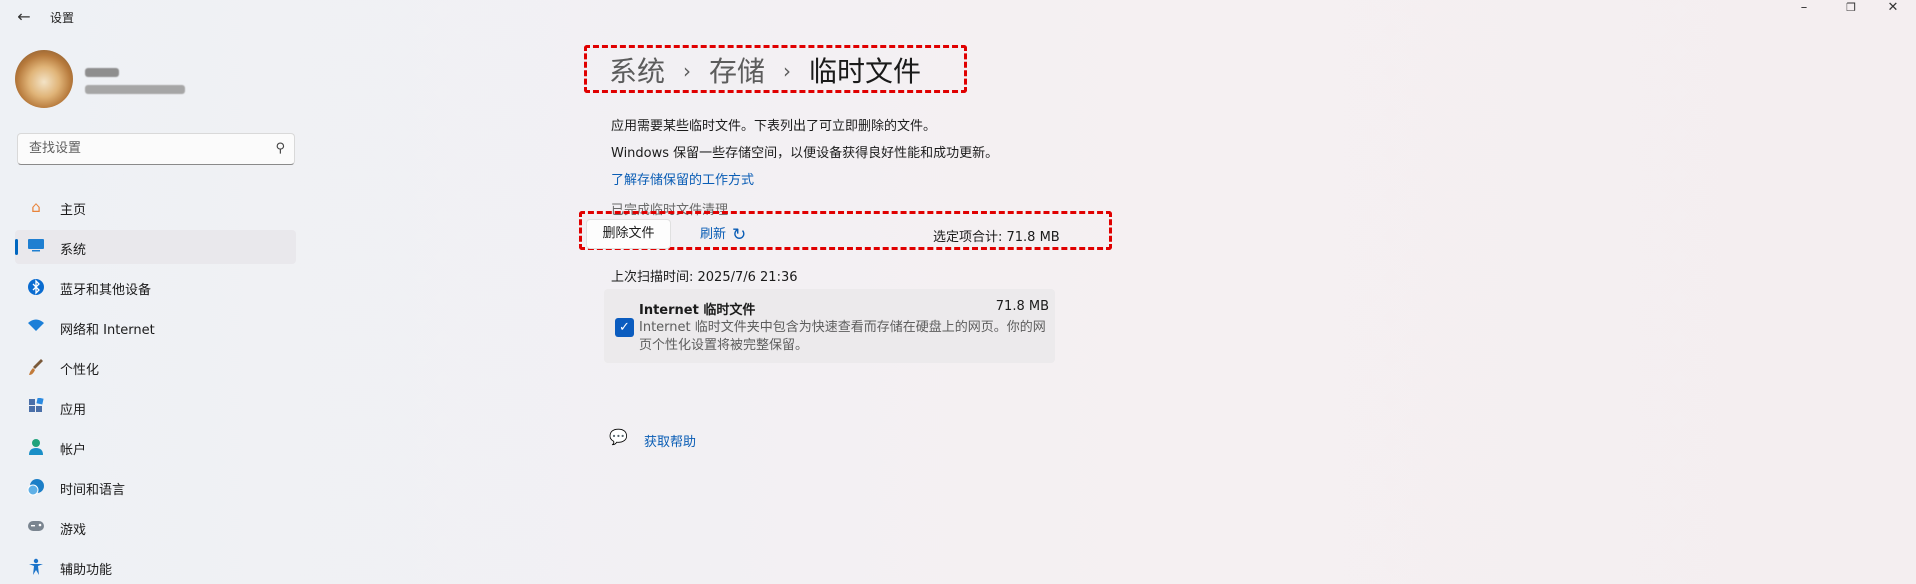 The image size is (1916, 584). Describe the element at coordinates (155, 527) in the screenshot. I see `sidebar-item-gaming: 游戏` at that location.